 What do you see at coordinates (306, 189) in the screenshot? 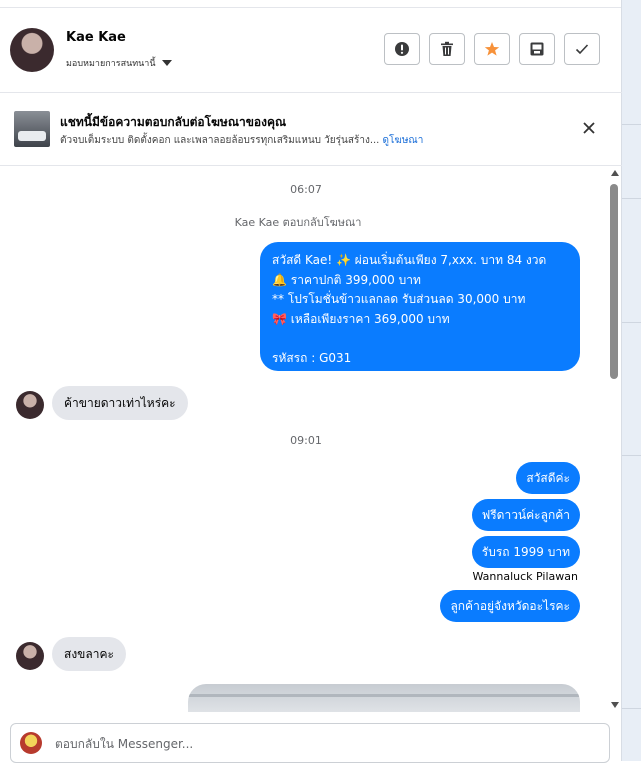
I see `timestamp: 06:07` at bounding box center [306, 189].